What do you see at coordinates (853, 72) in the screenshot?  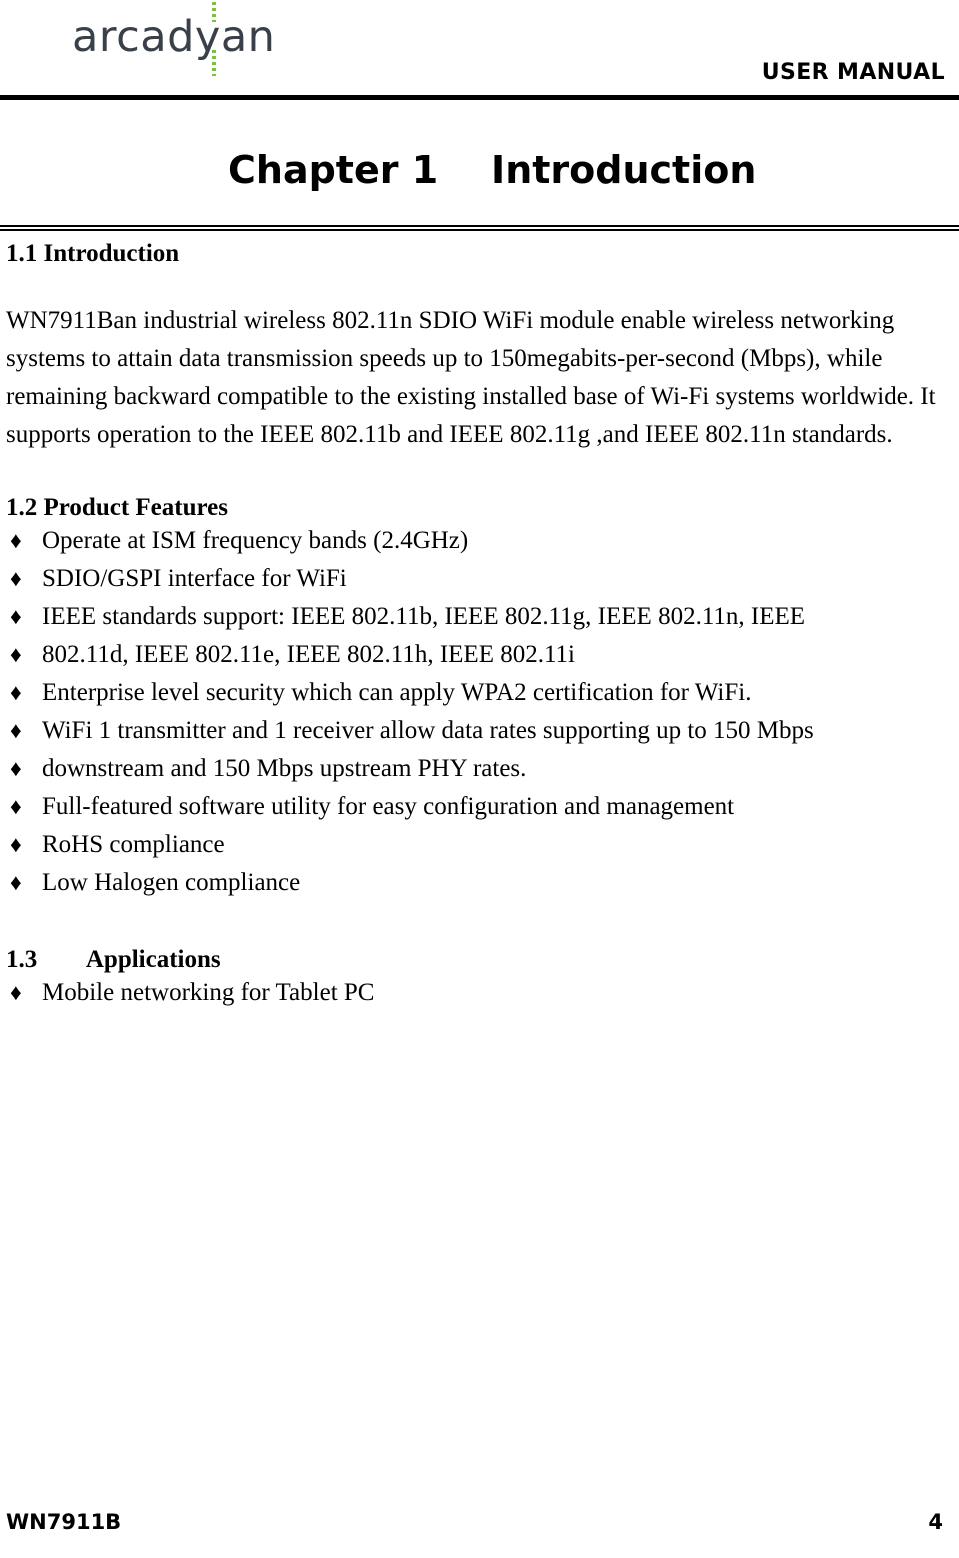 I see `document-type-label: USER MANUAL` at bounding box center [853, 72].